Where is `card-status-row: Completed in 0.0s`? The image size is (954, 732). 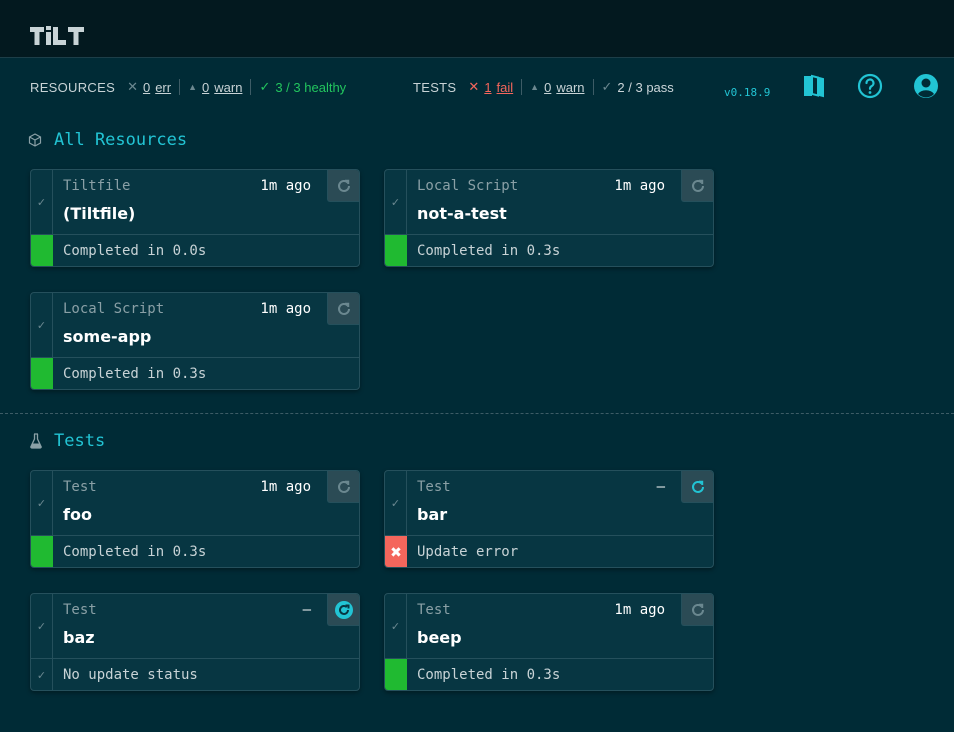
card-status-row: Completed in 0.0s is located at coordinates (195, 250).